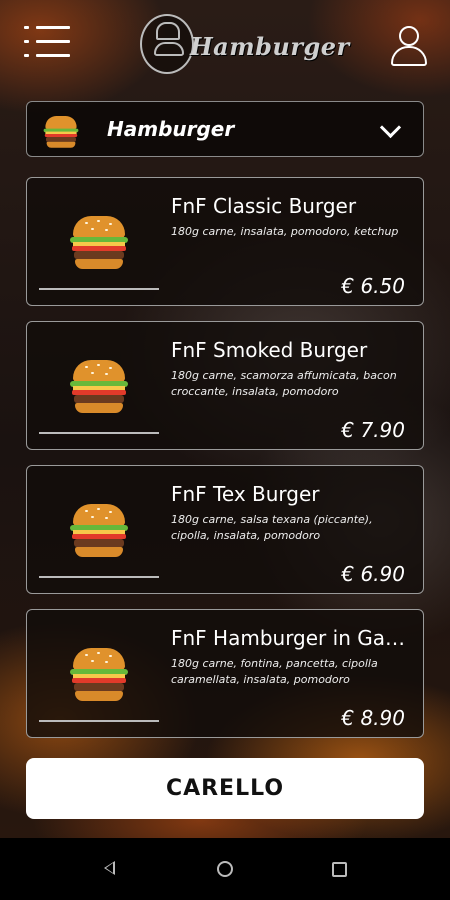  I want to click on item-description: 180g carne, insalata, pomodoro, ketchup, so click(285, 231).